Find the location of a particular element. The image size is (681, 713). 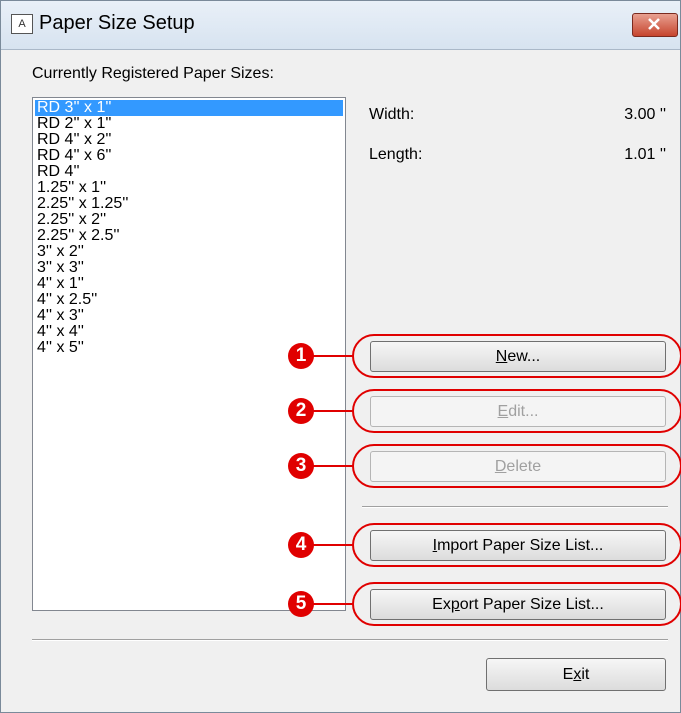

length-label: Length: is located at coordinates (396, 154).